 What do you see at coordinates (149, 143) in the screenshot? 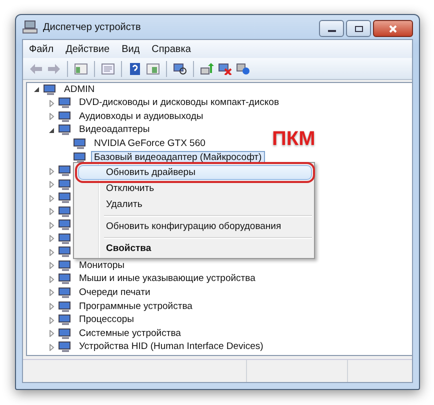
I see `tree-item: NVIDIA GeForce GTX 560` at bounding box center [149, 143].